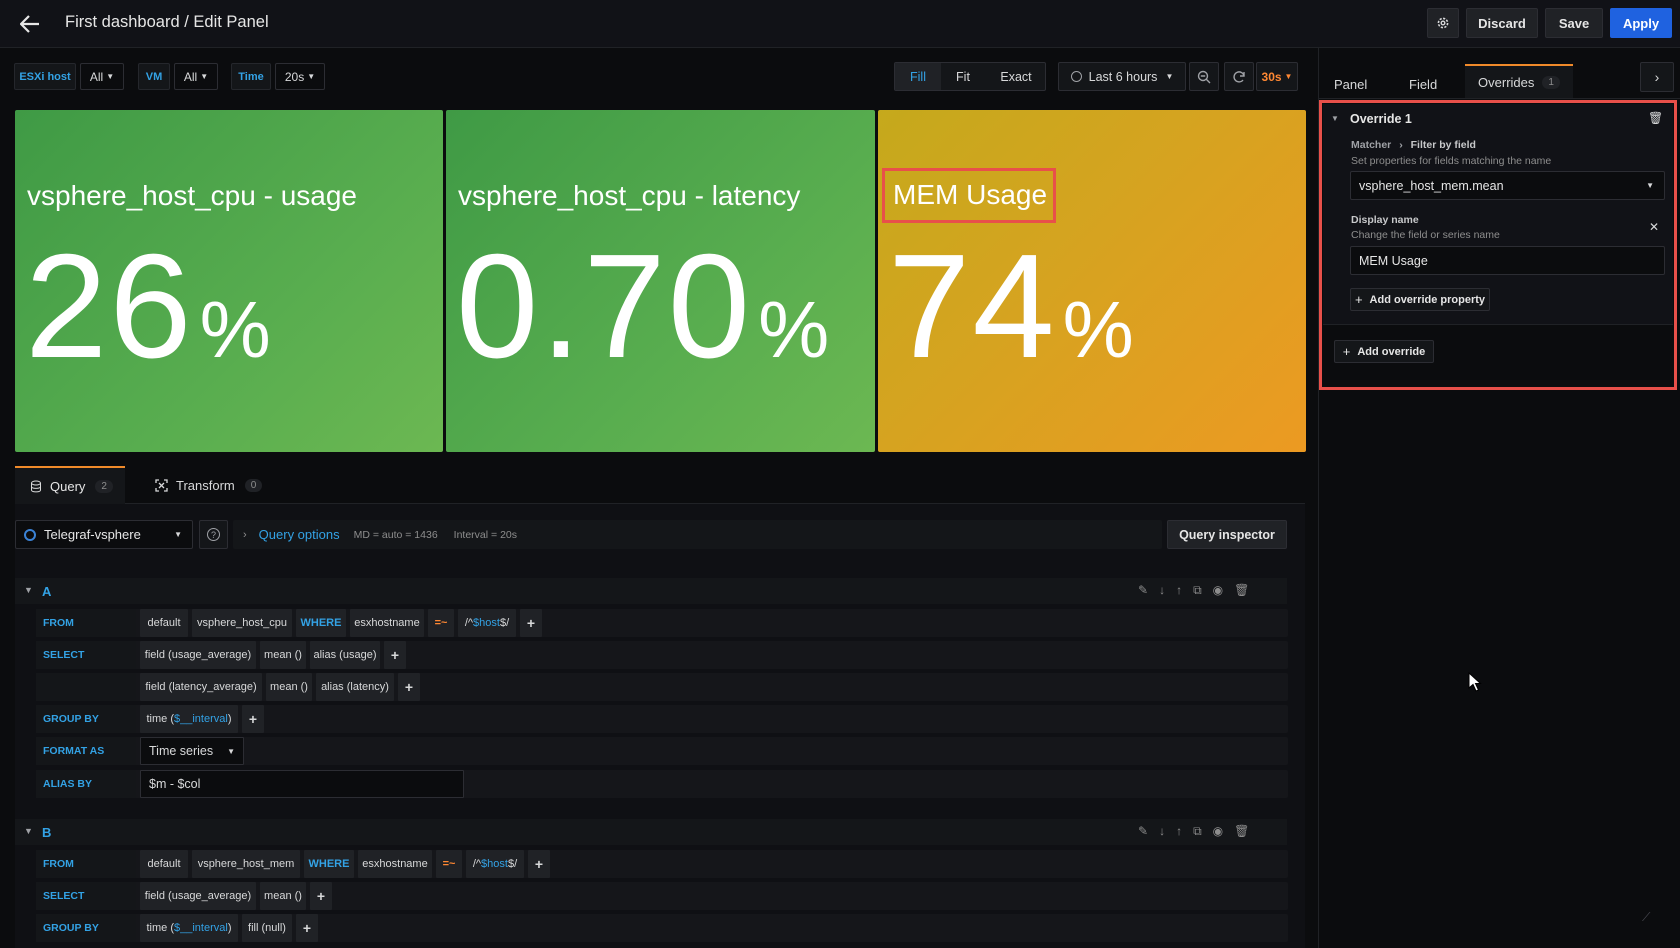 The width and height of the screenshot is (1680, 948). What do you see at coordinates (477, 864) in the screenshot?
I see `where-value-prefix: /^` at bounding box center [477, 864].